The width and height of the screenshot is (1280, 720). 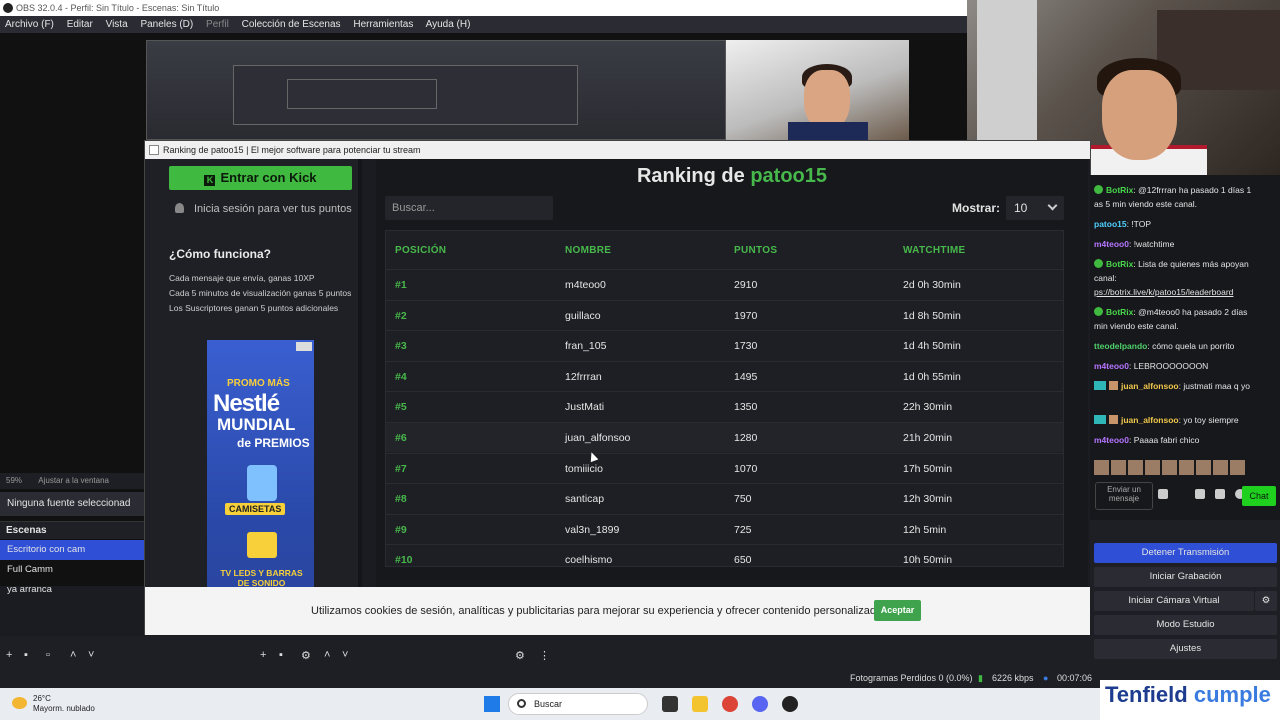 What do you see at coordinates (1124, 496) in the screenshot?
I see `chat-input: Enviar un mensaje` at bounding box center [1124, 496].